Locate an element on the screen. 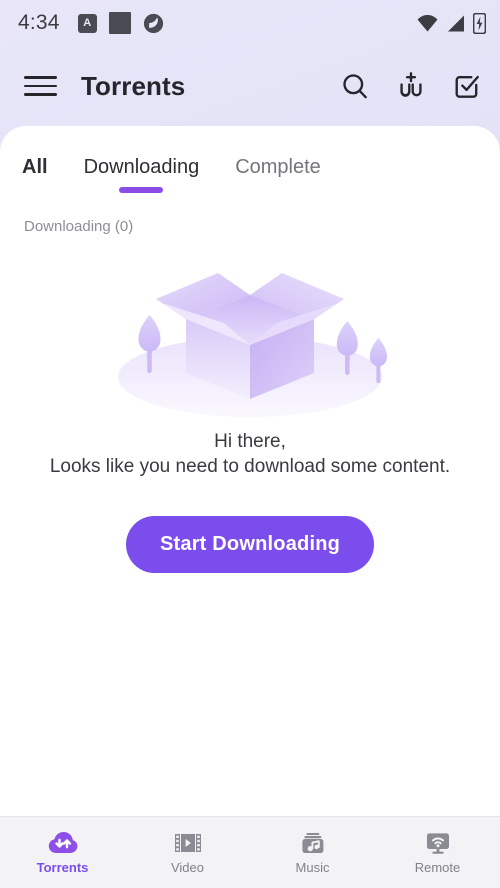 The height and width of the screenshot is (888, 500). empty-box-graphic is located at coordinates (252, 345).